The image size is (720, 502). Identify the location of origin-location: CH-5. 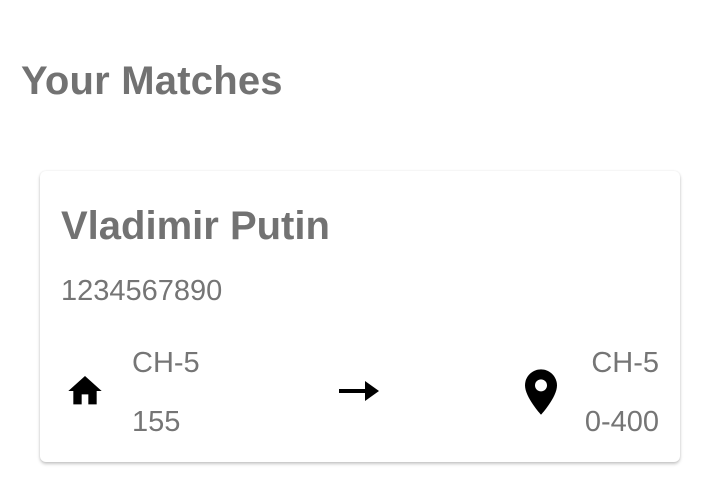
(166, 363).